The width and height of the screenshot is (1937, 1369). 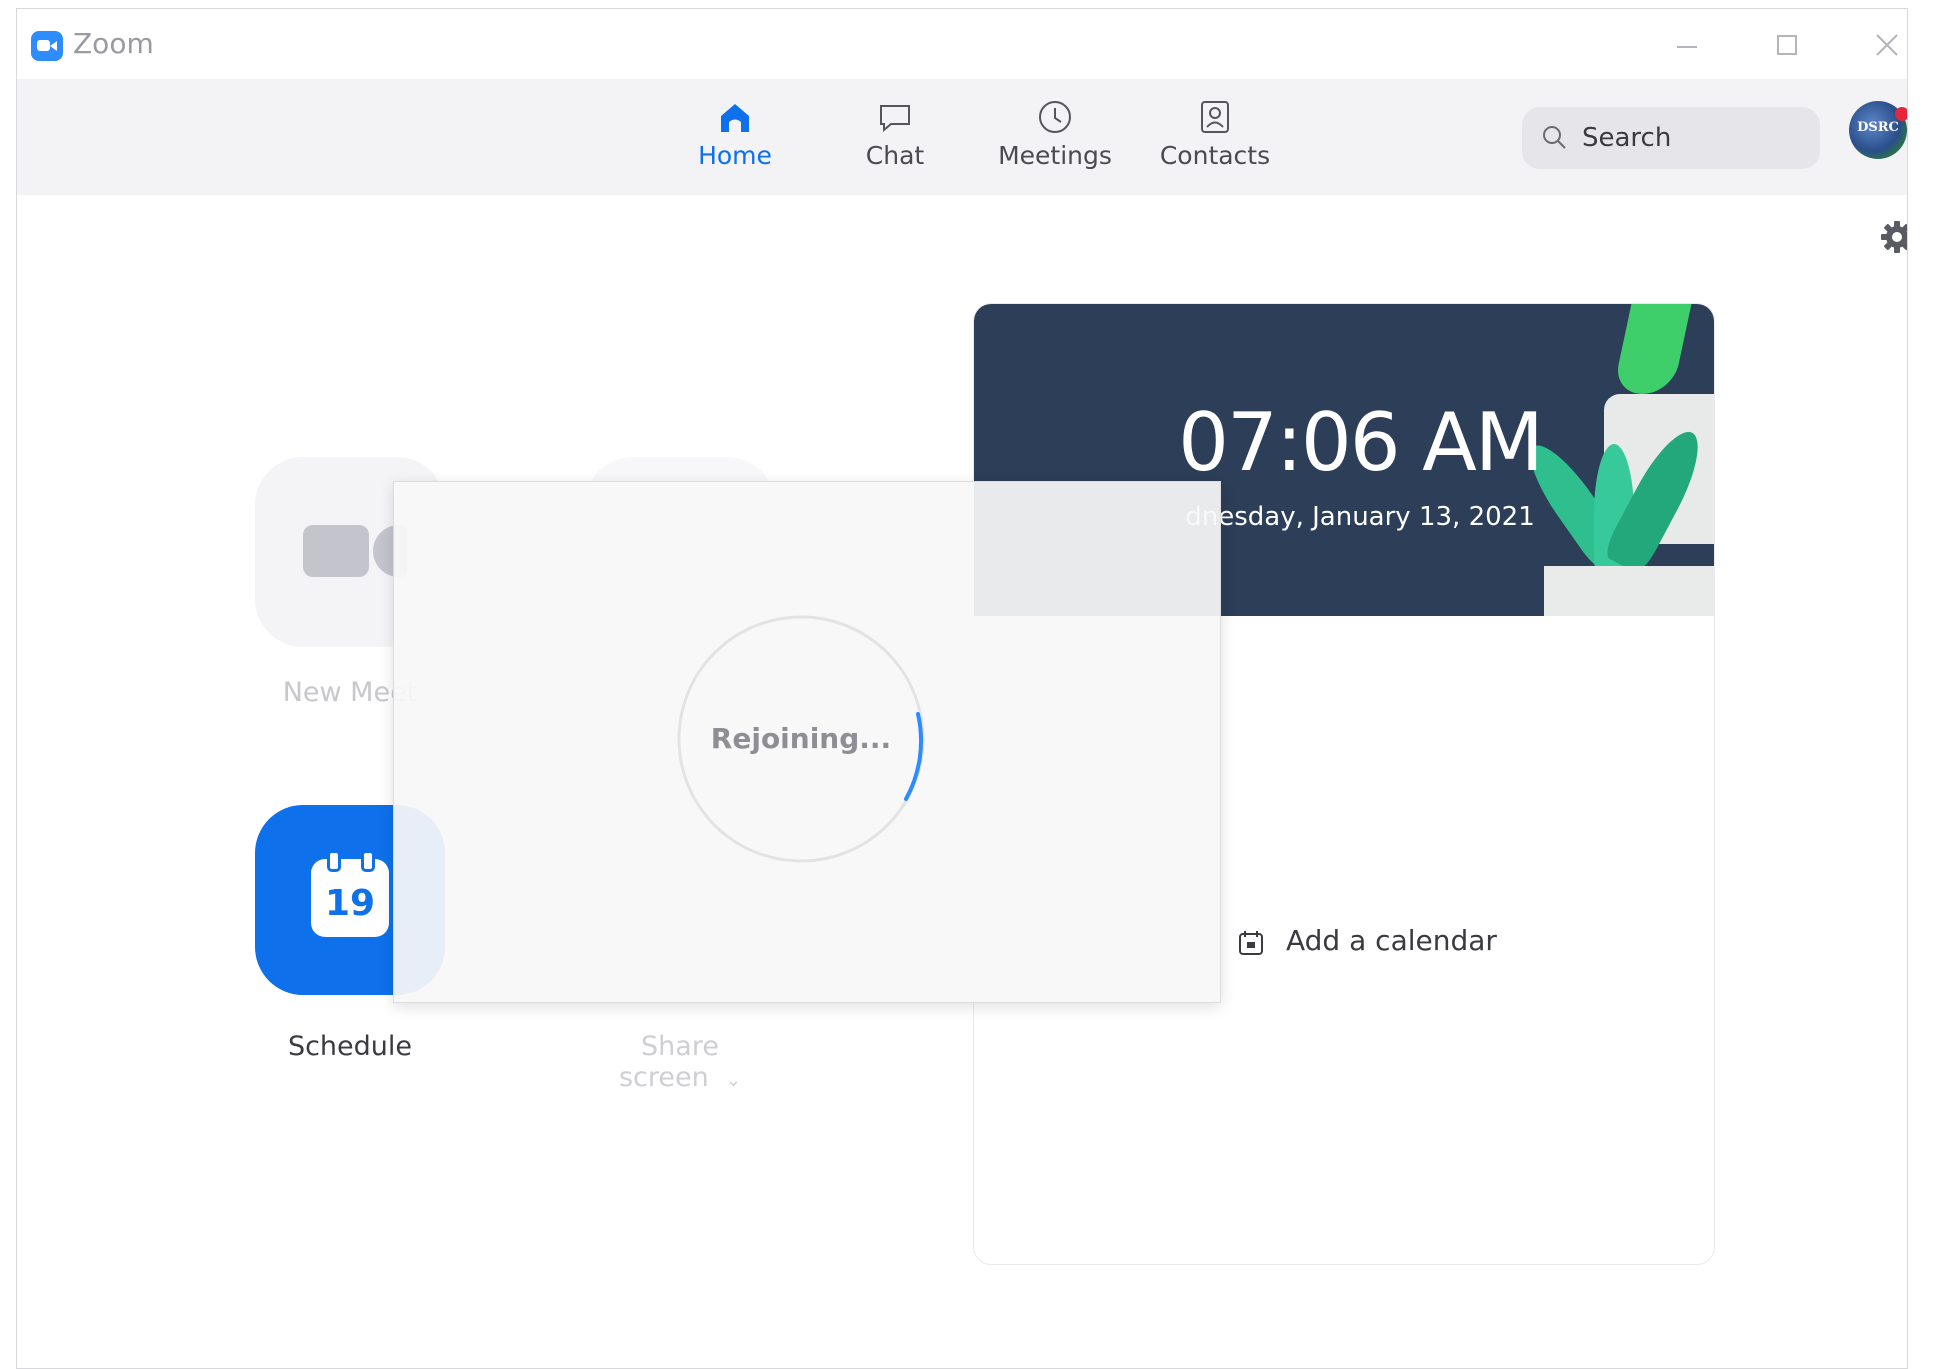 What do you see at coordinates (895, 119) in the screenshot?
I see `chat-bubble-icon` at bounding box center [895, 119].